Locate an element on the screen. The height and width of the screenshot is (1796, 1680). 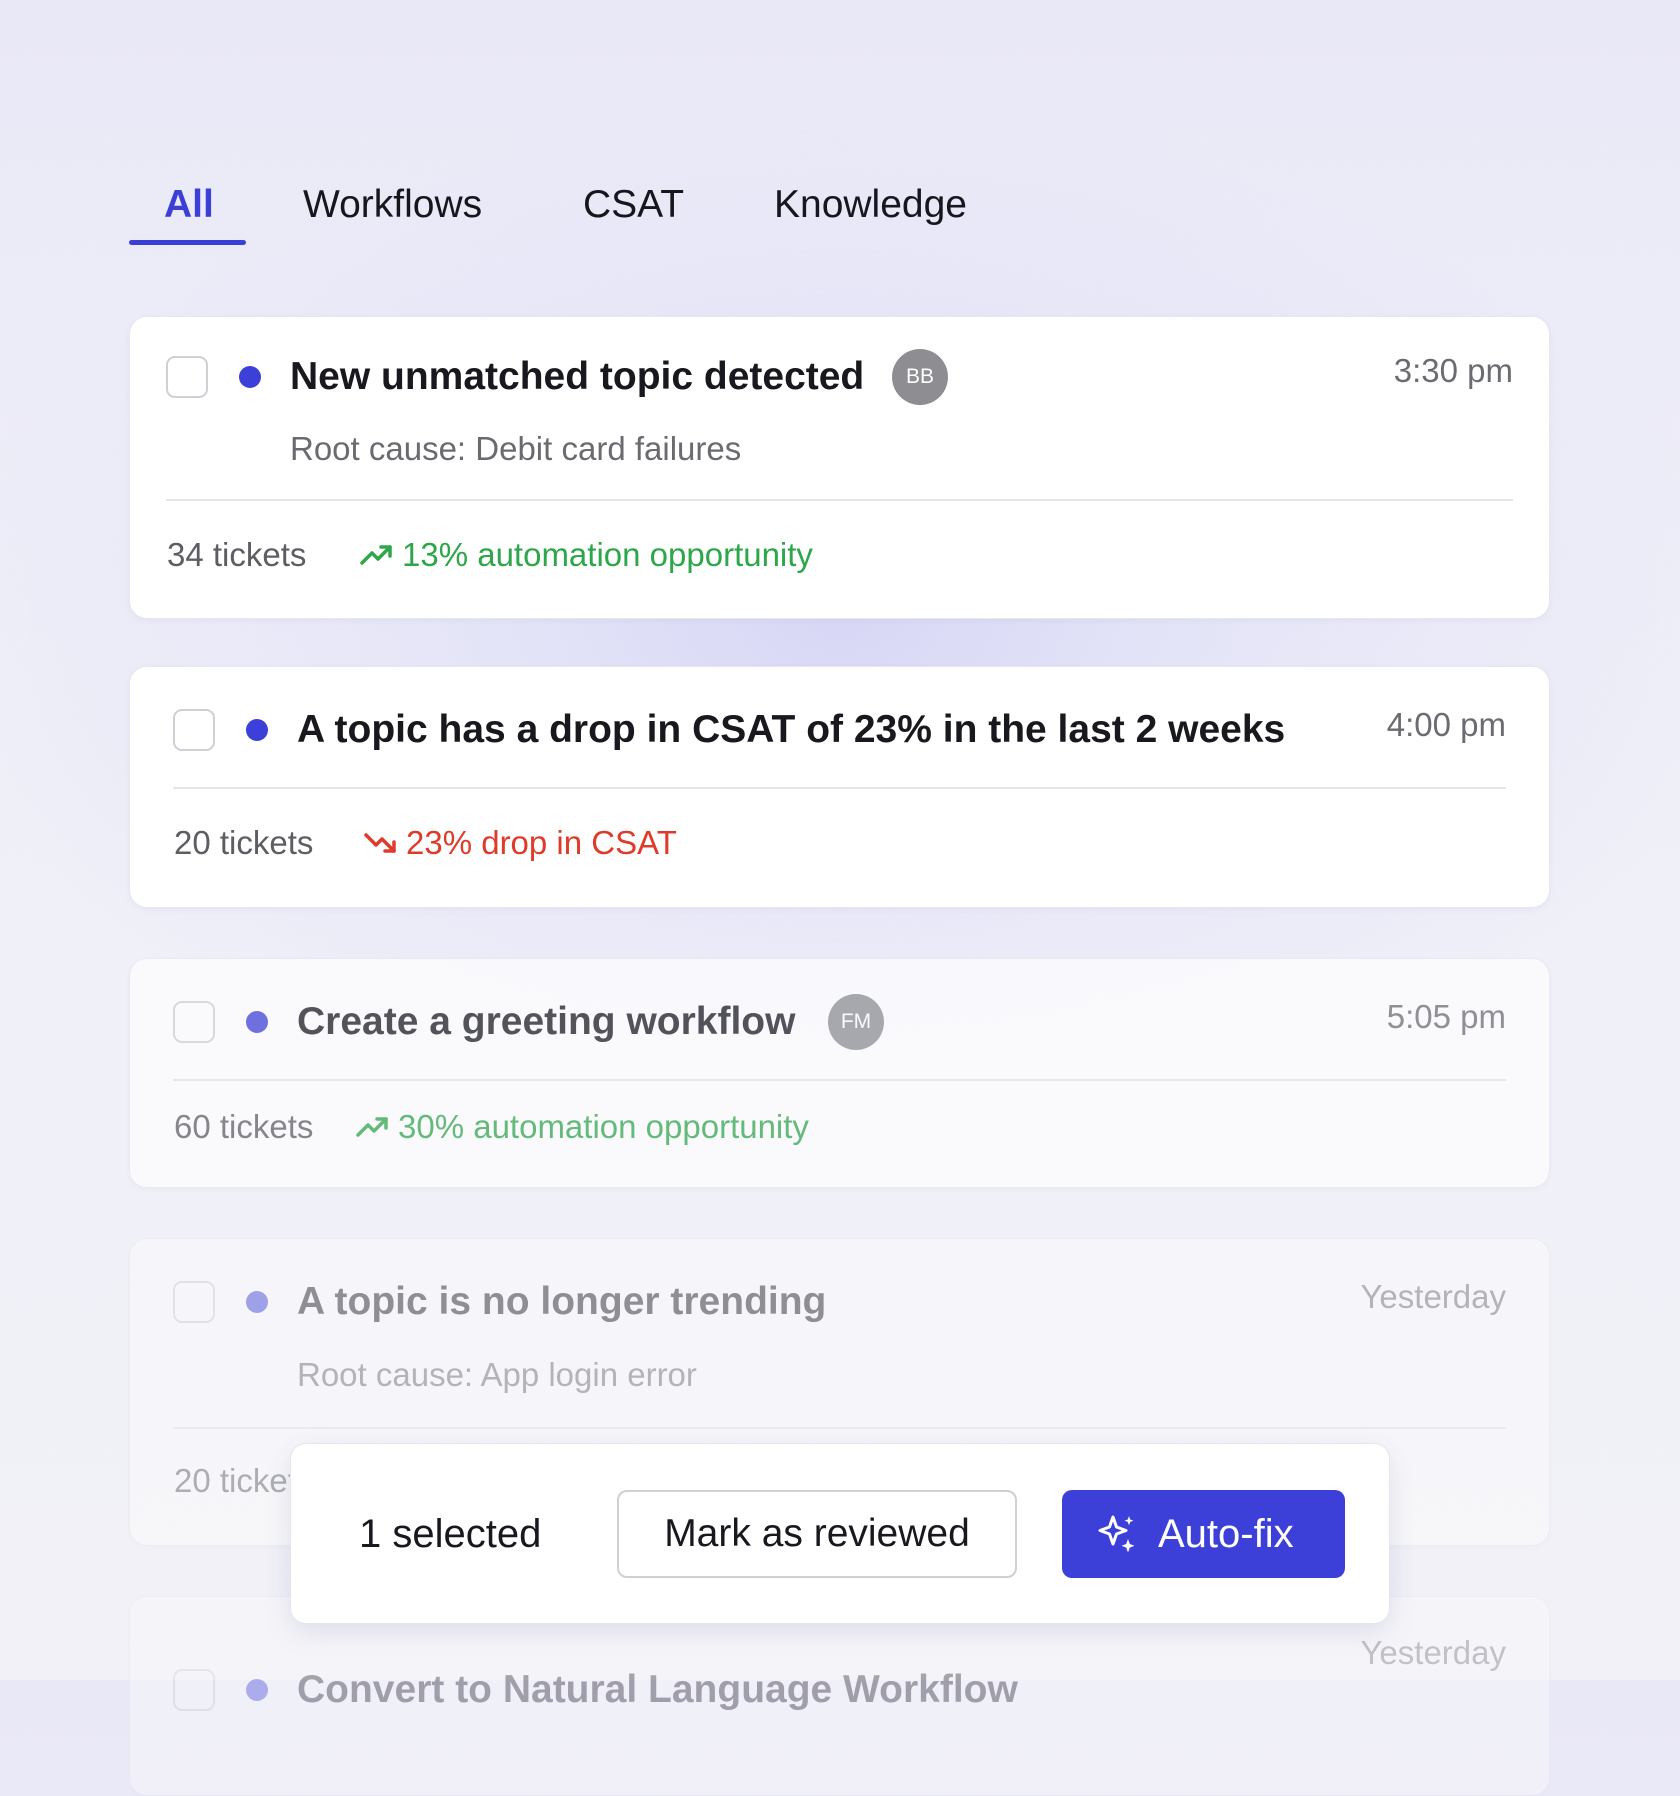
trend-label: 23% drop in CSAT is located at coordinates (520, 843).